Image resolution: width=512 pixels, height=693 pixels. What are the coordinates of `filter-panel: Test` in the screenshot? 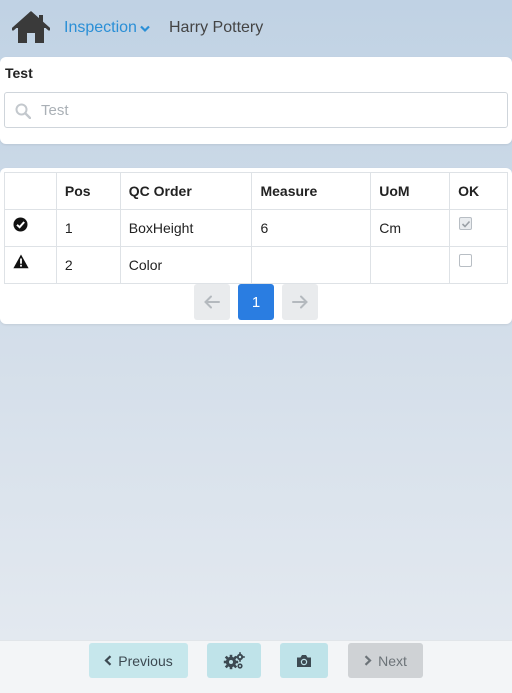 It's located at (256, 100).